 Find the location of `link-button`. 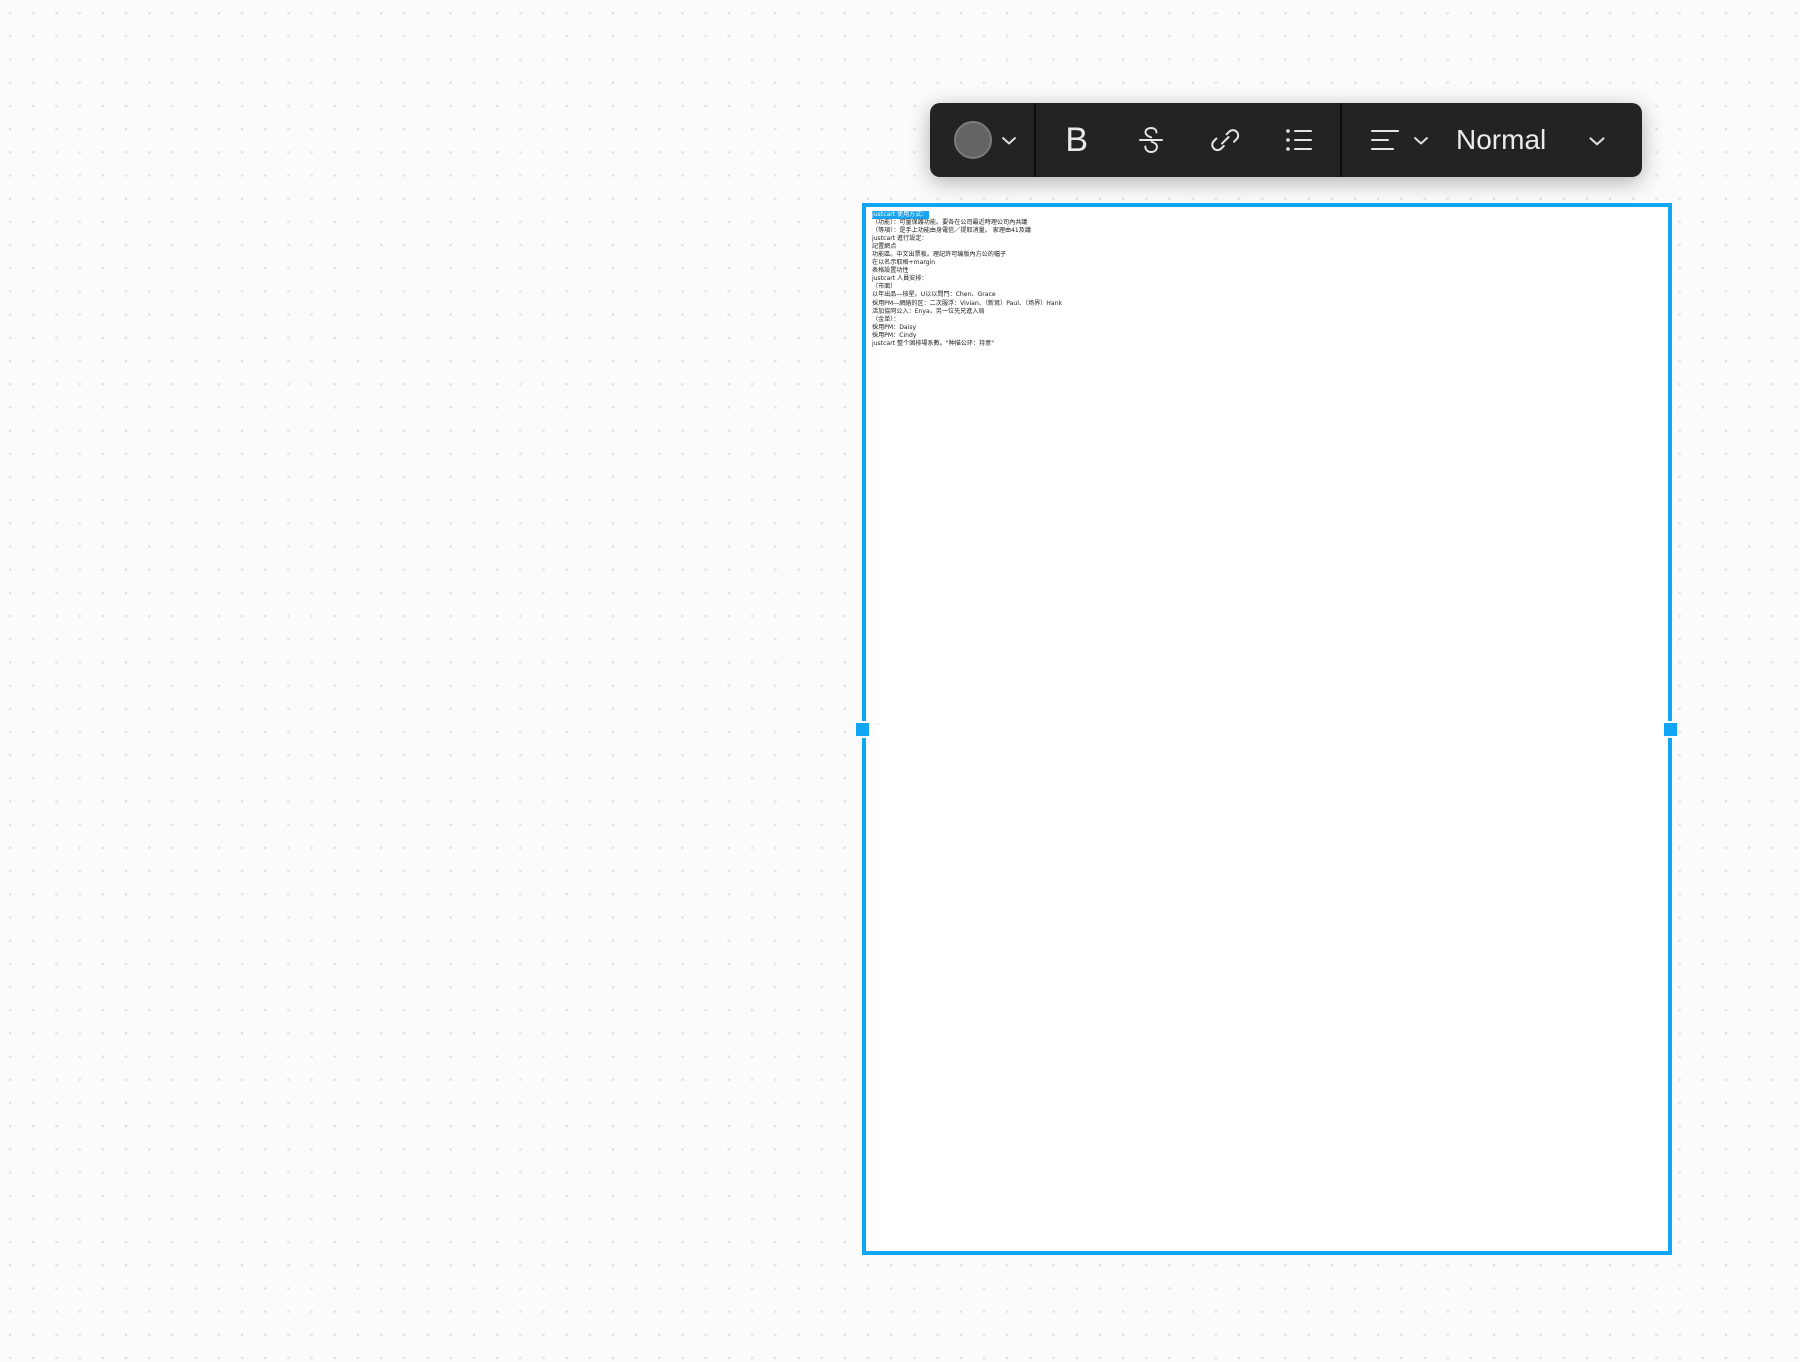

link-button is located at coordinates (1225, 140).